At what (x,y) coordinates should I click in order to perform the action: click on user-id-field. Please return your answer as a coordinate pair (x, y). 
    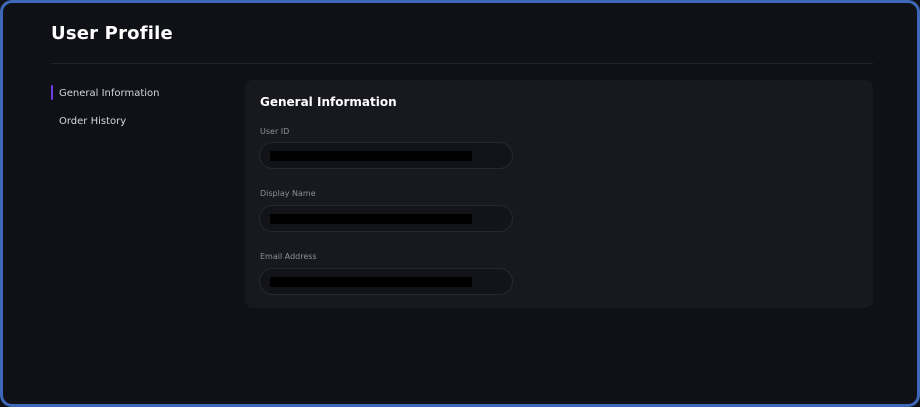
    Looking at the image, I should click on (386, 155).